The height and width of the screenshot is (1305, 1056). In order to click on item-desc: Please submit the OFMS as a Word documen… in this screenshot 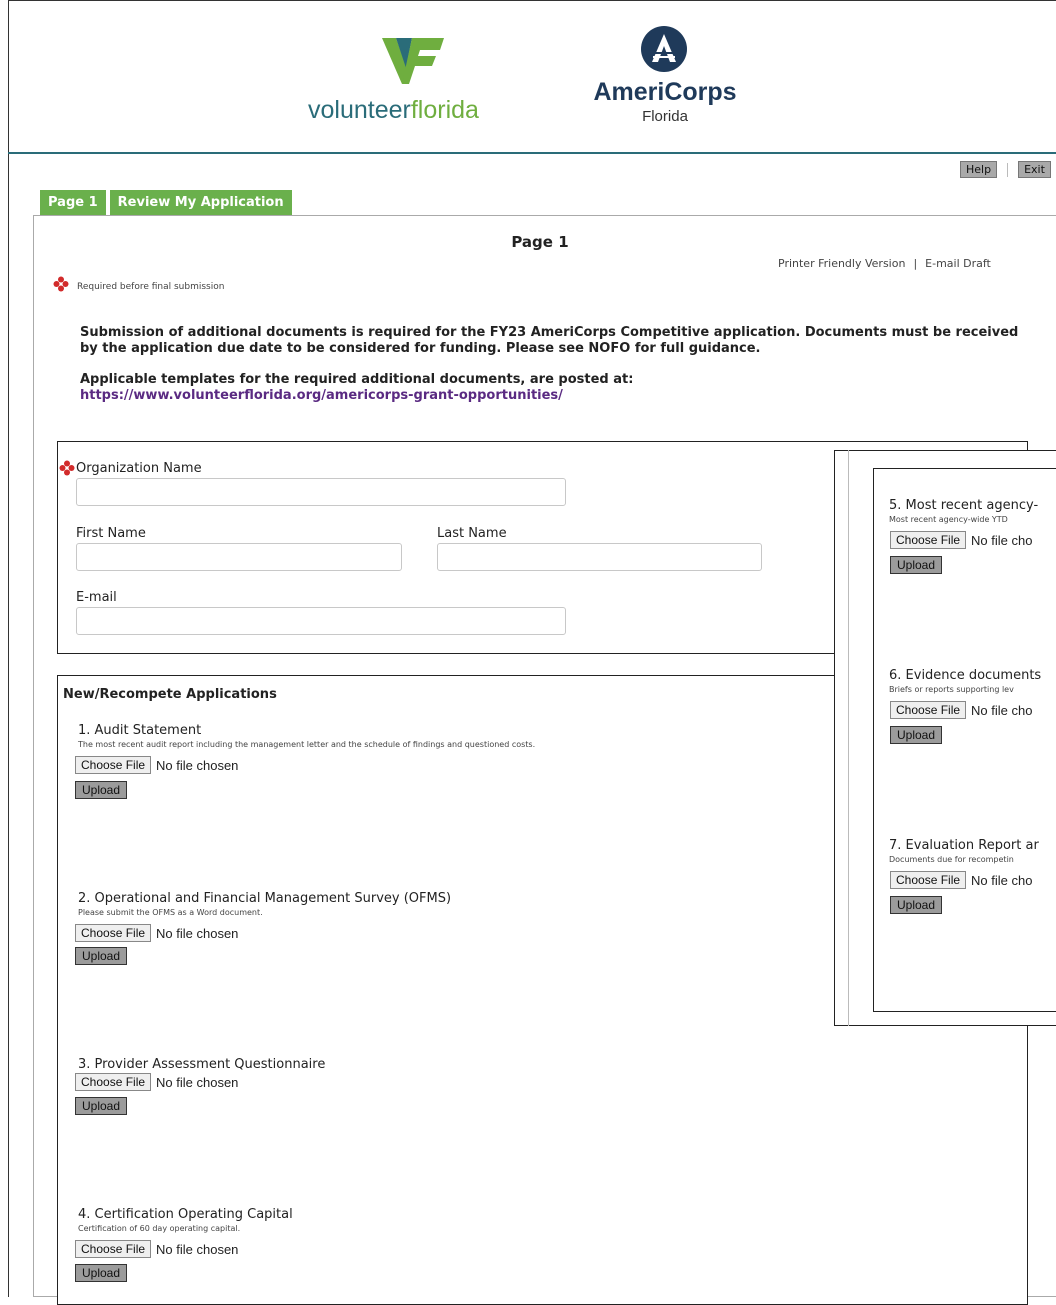, I will do `click(170, 912)`.